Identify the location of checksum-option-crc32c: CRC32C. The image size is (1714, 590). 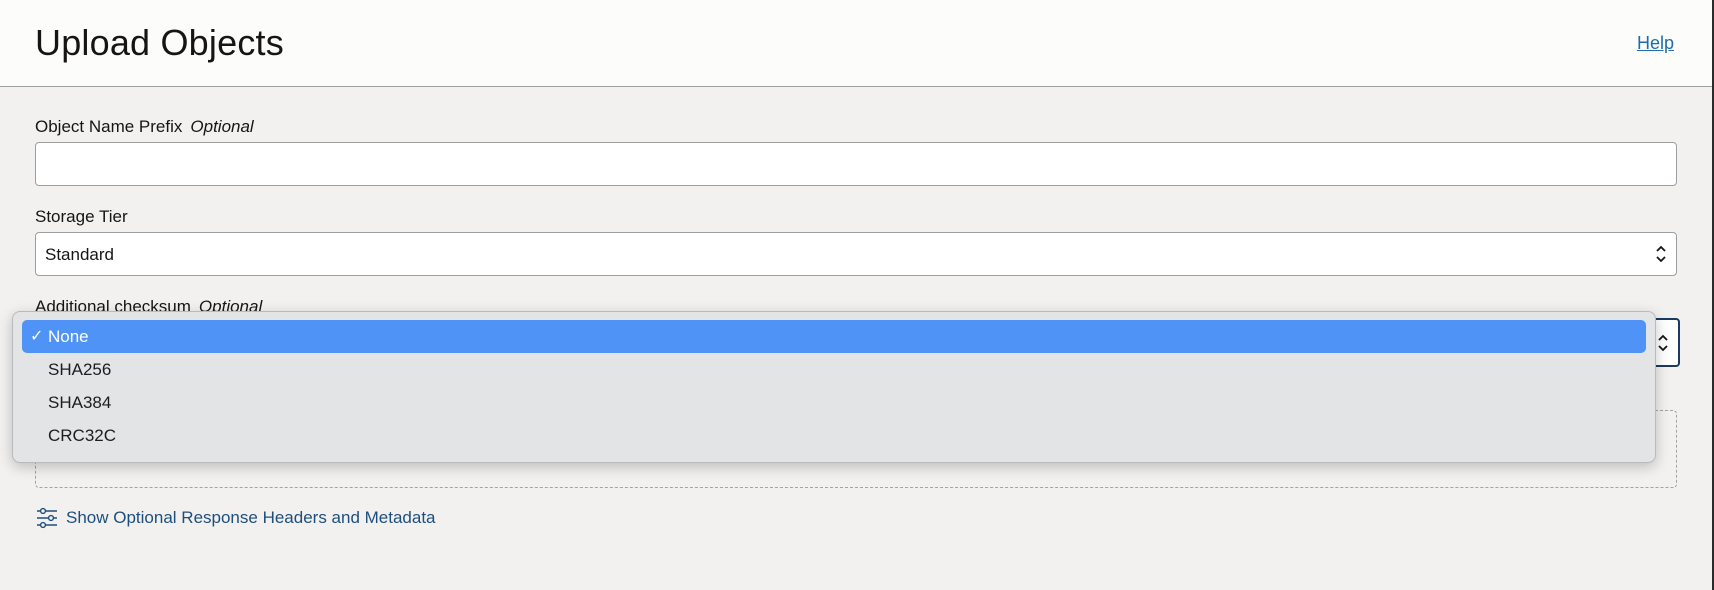
(834, 435).